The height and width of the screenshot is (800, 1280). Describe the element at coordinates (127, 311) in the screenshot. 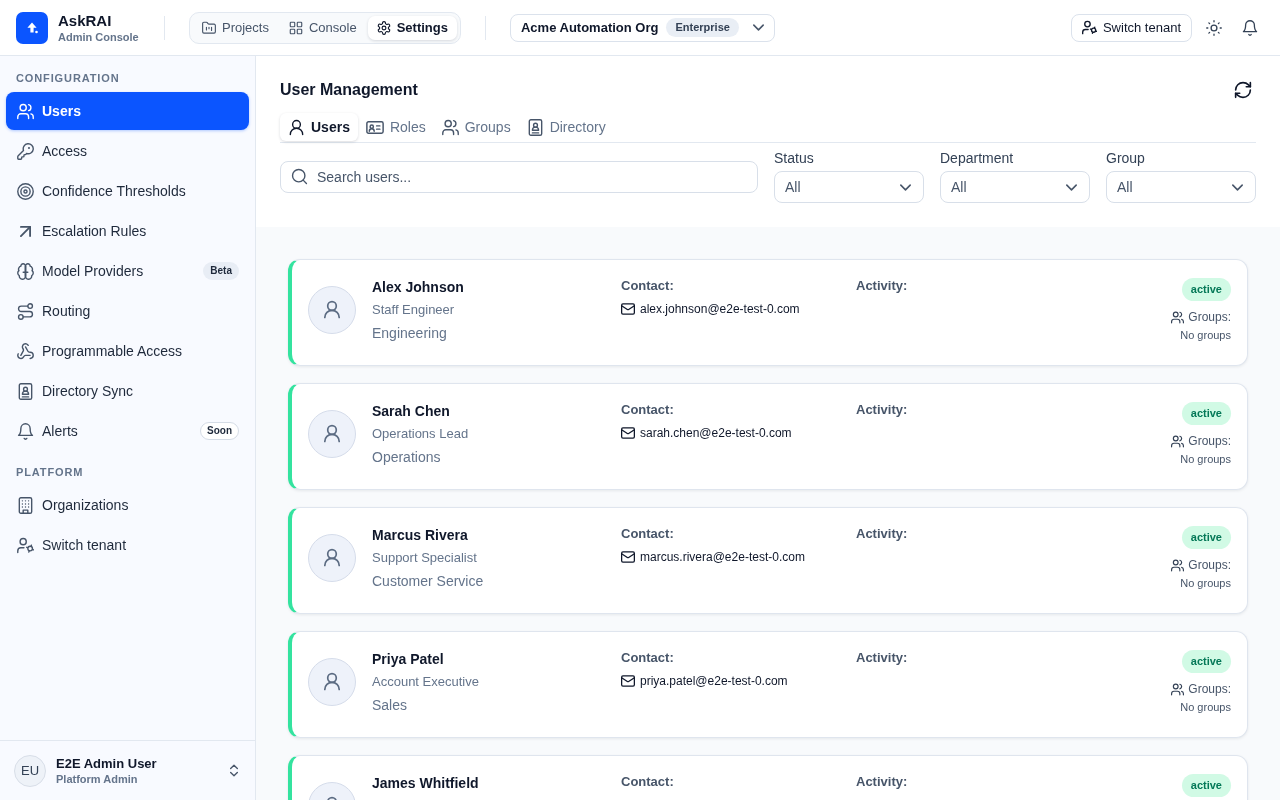

I see `sidebar-item: Routing` at that location.